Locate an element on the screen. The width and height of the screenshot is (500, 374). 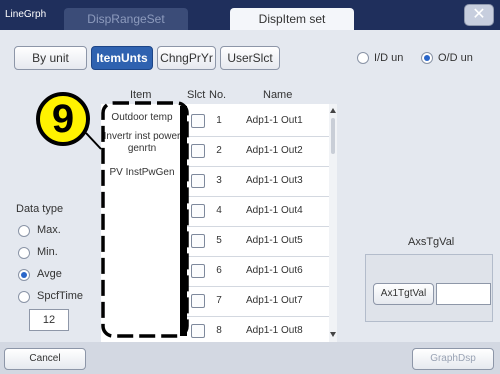
callout-number-badge: 9 is located at coordinates (63, 119).